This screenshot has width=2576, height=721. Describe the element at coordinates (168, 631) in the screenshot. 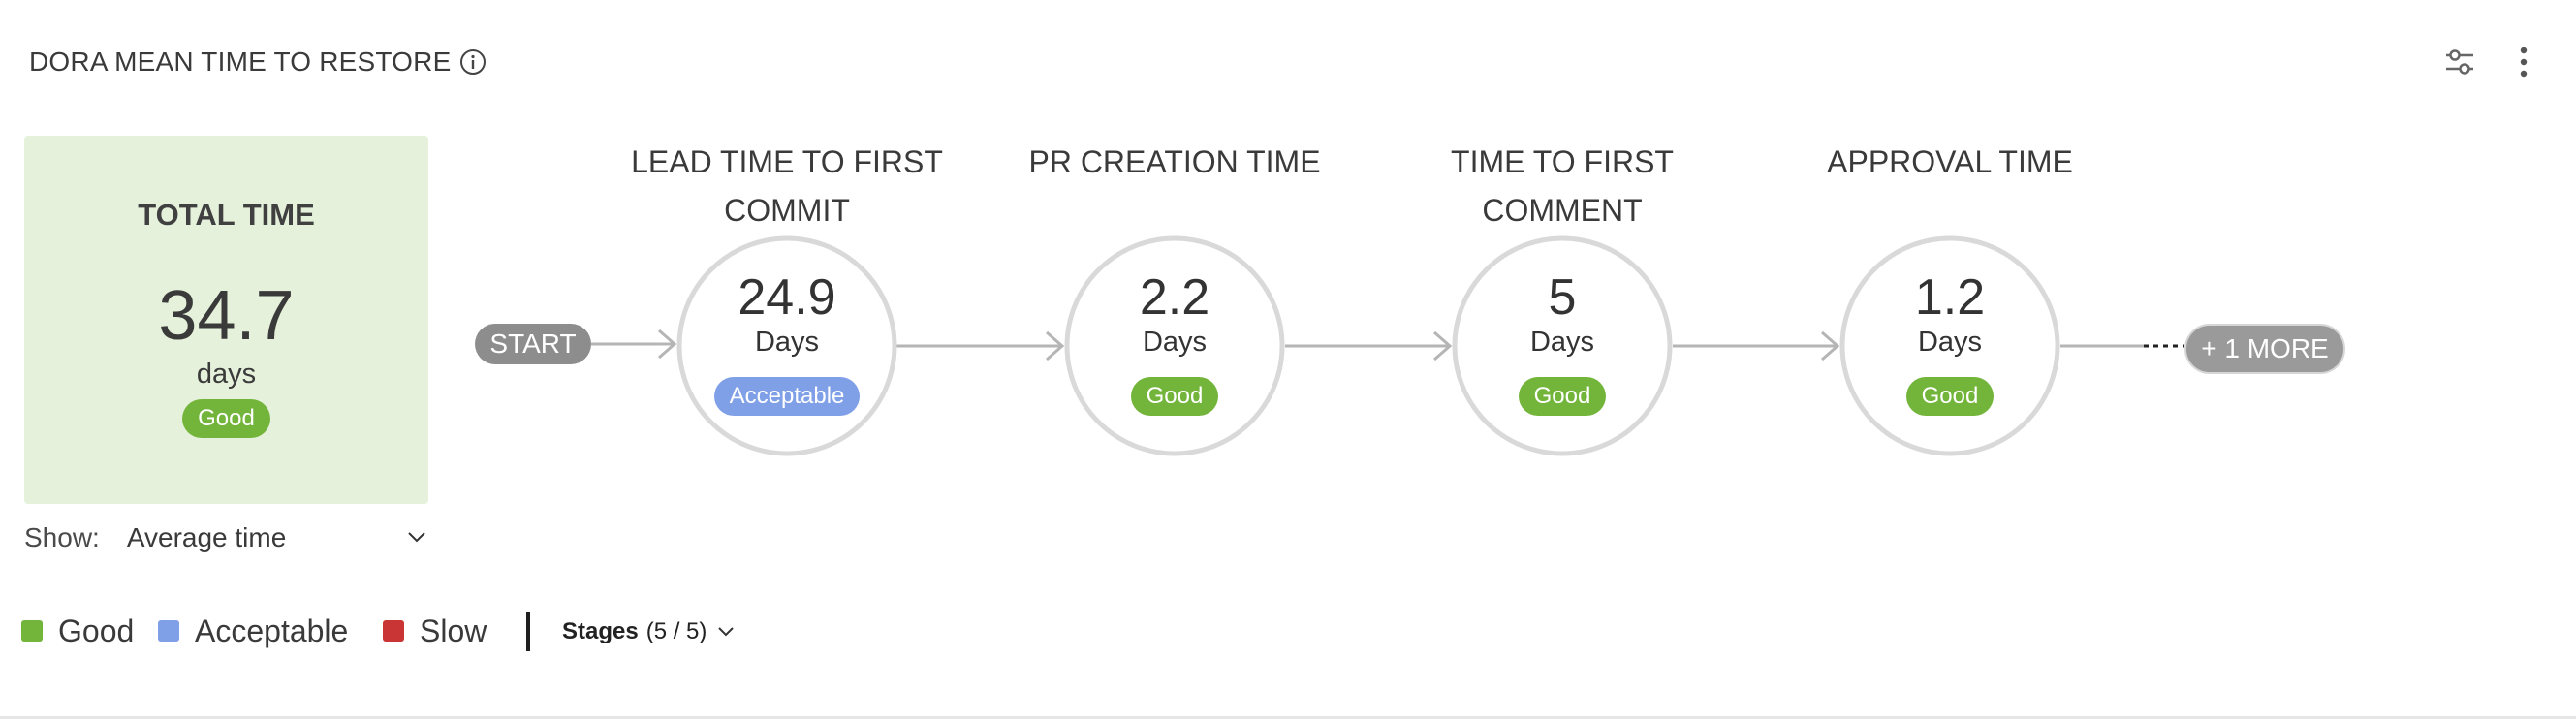

I see `legend-swatch-acceptable` at that location.